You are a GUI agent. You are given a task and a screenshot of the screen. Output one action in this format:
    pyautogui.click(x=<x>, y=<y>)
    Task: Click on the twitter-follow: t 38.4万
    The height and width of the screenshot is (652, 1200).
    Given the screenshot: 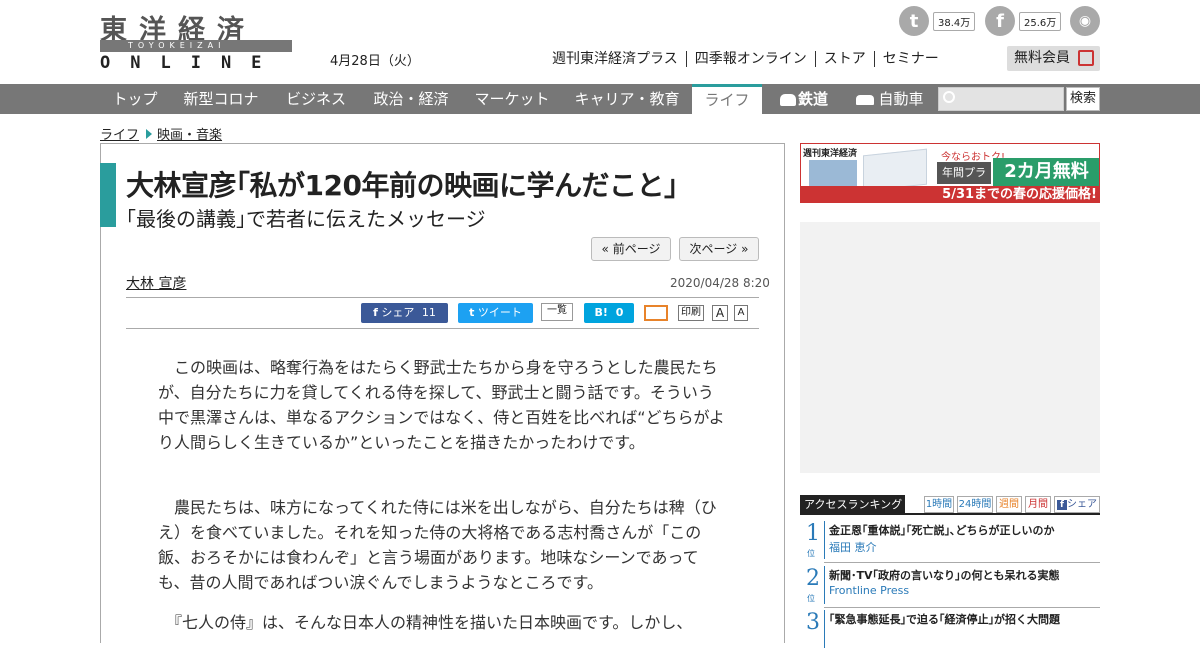 What is the action you would take?
    pyautogui.click(x=937, y=21)
    